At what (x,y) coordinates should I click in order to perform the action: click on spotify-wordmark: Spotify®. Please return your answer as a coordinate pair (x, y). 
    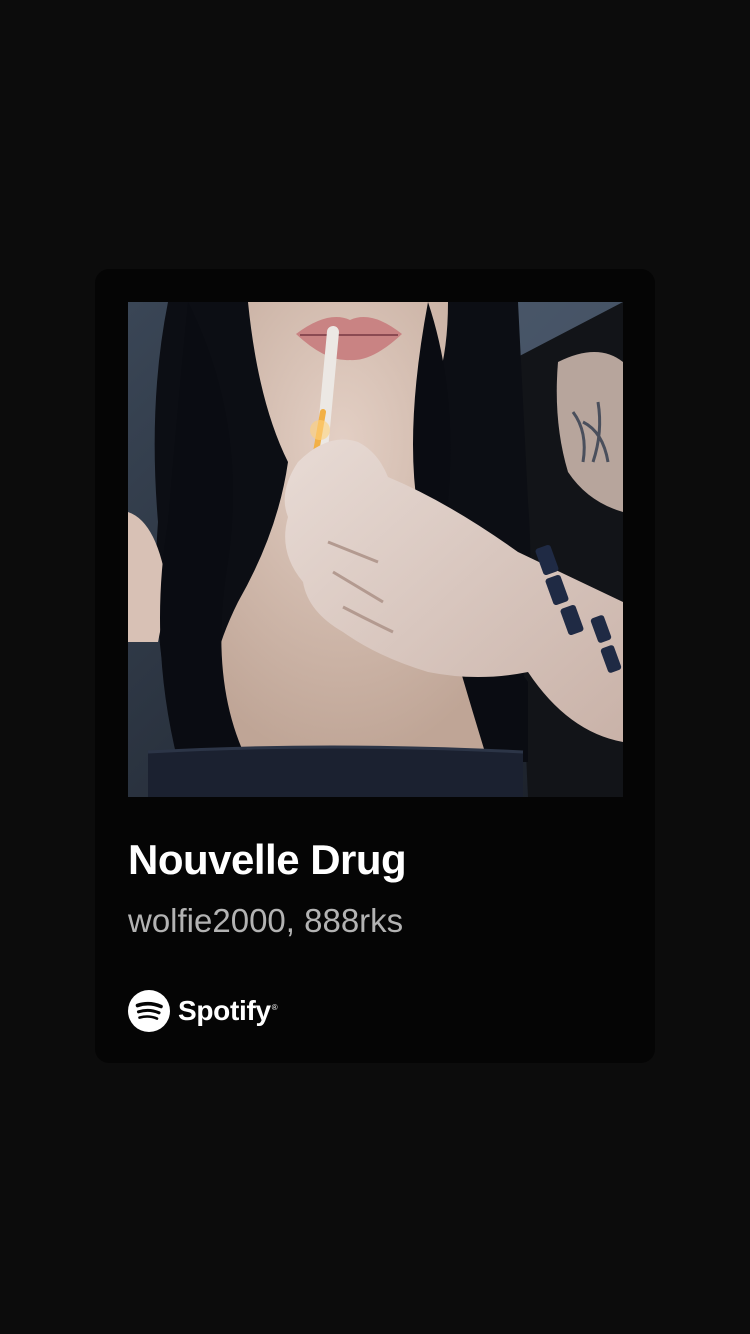
    Looking at the image, I should click on (228, 1010).